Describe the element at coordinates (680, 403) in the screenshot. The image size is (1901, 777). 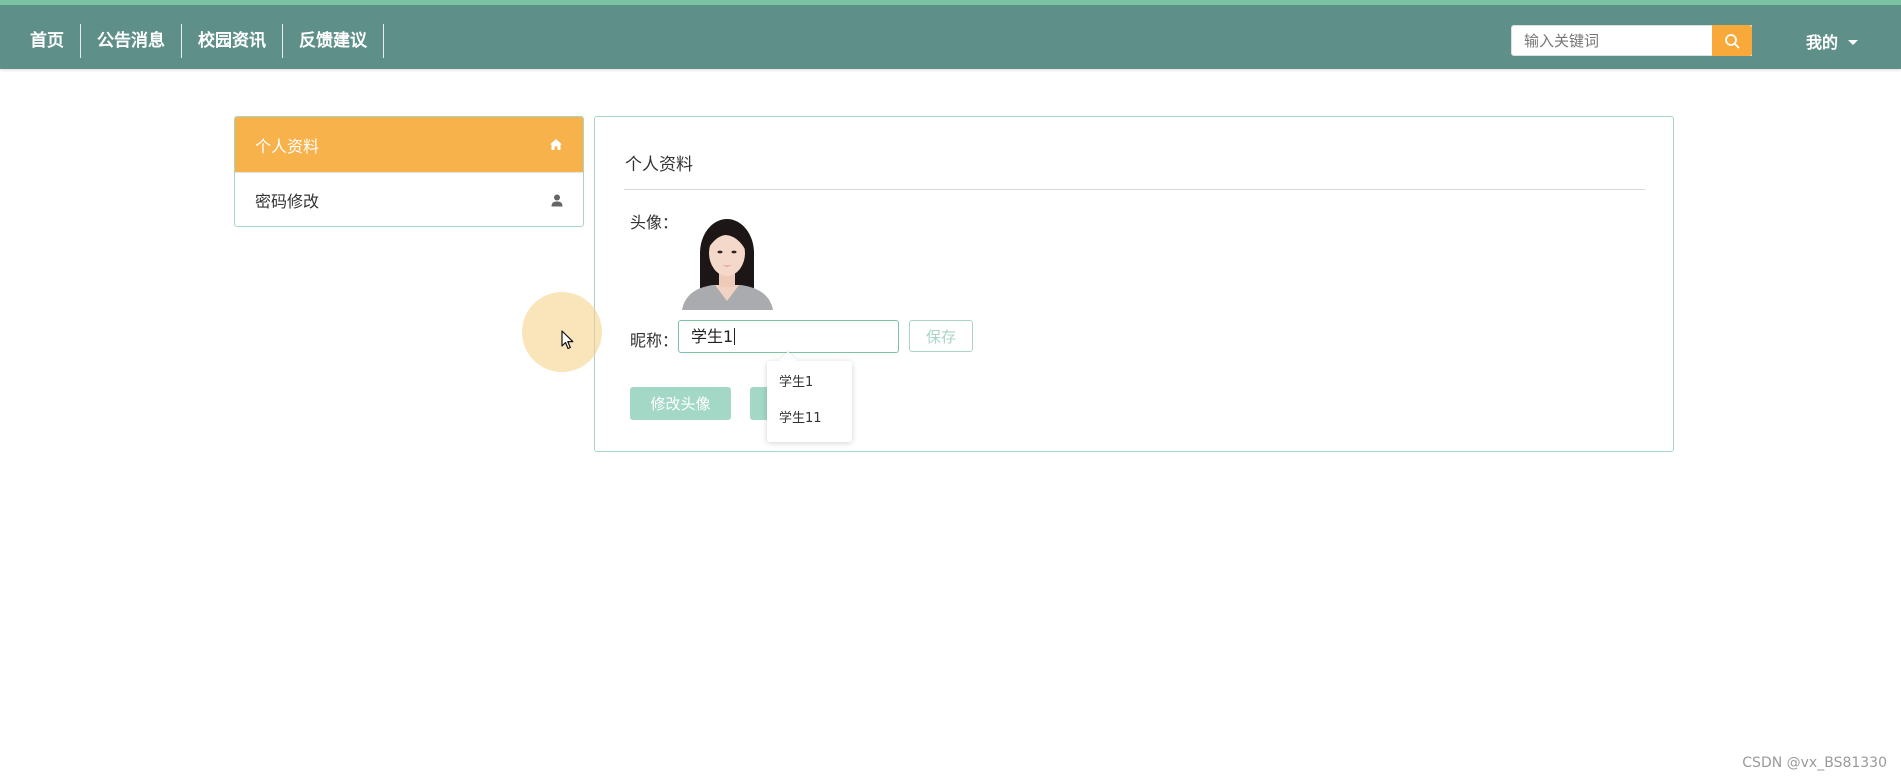
I see `change-avatar-button: 修改头像` at that location.